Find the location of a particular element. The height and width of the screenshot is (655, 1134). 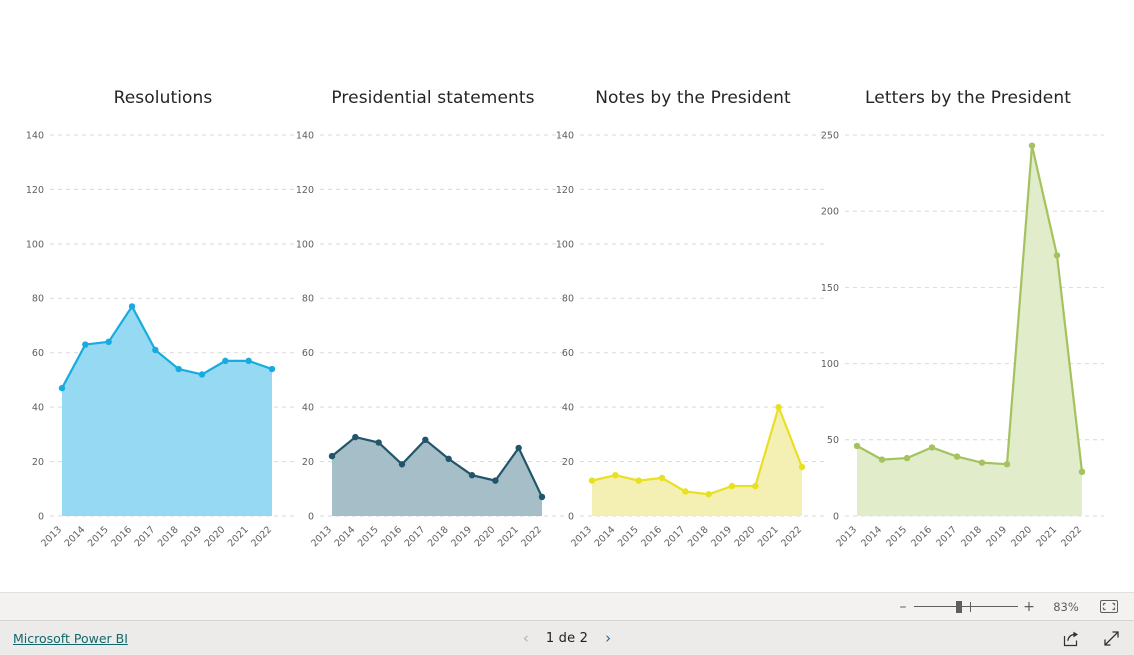

y-axis-tick-label: 200 is located at coordinates (830, 212).